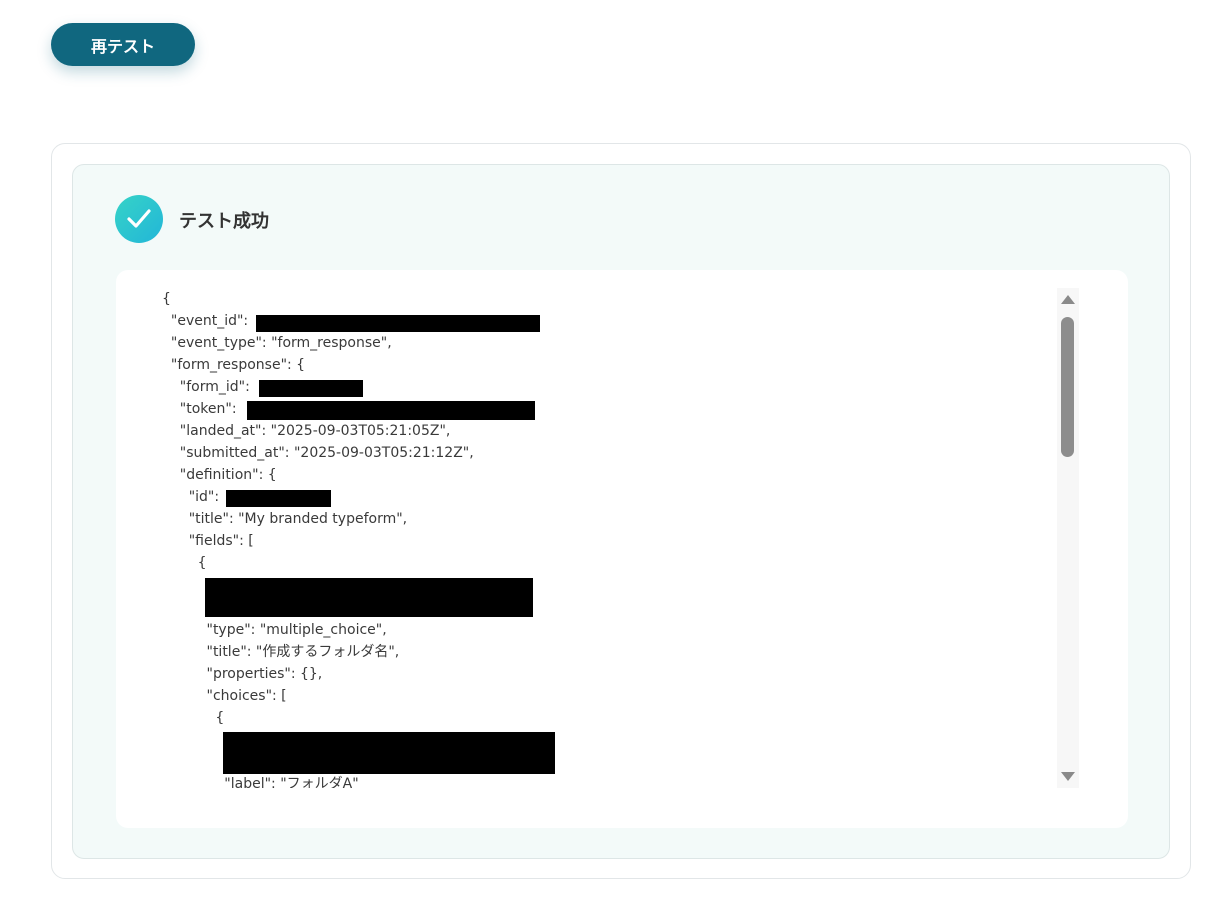 Image resolution: width=1225 pixels, height=910 pixels. I want to click on scroll-up-icon, so click(1068, 299).